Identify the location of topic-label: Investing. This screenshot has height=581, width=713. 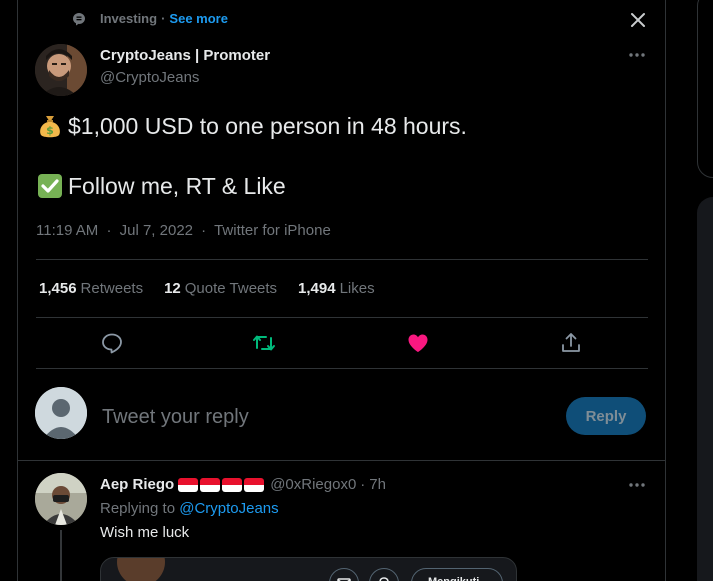
(128, 18).